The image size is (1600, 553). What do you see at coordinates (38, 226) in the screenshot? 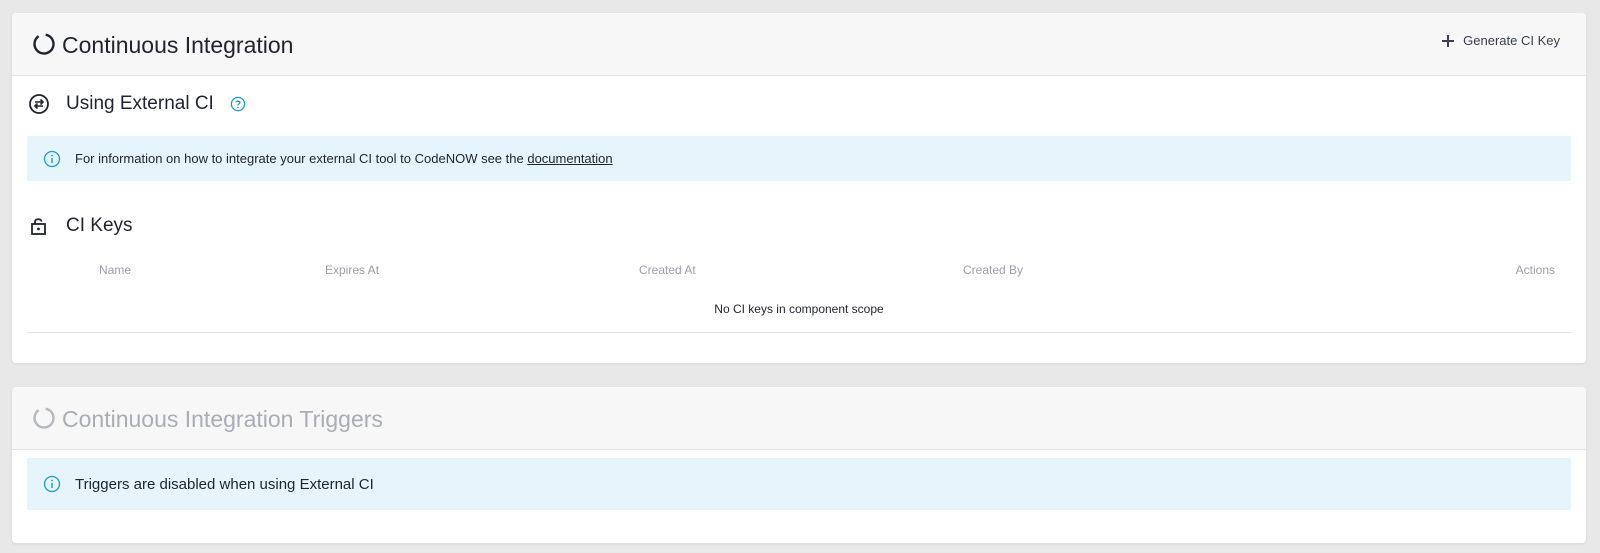
I see `lock-icon` at bounding box center [38, 226].